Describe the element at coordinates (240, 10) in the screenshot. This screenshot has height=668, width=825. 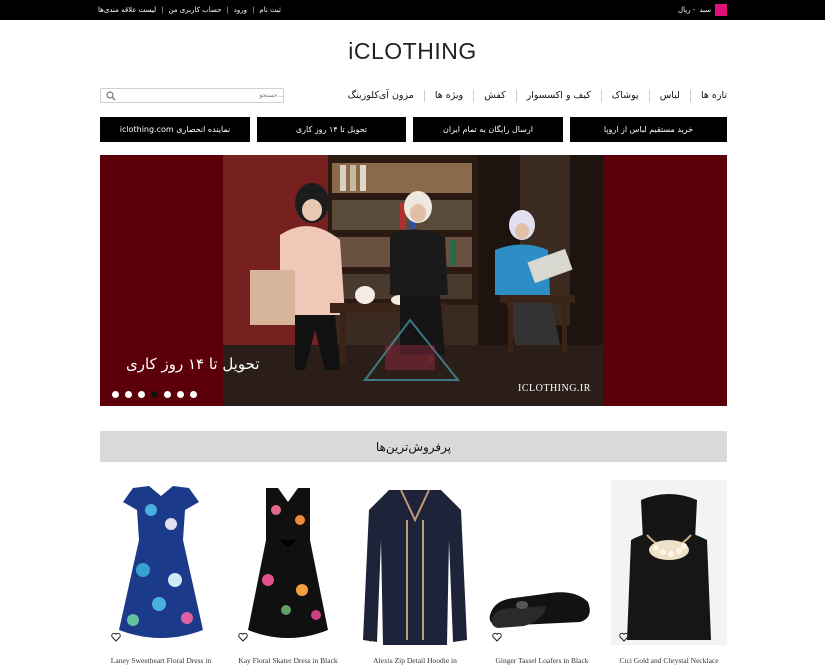
I see `login-link: ورود` at that location.